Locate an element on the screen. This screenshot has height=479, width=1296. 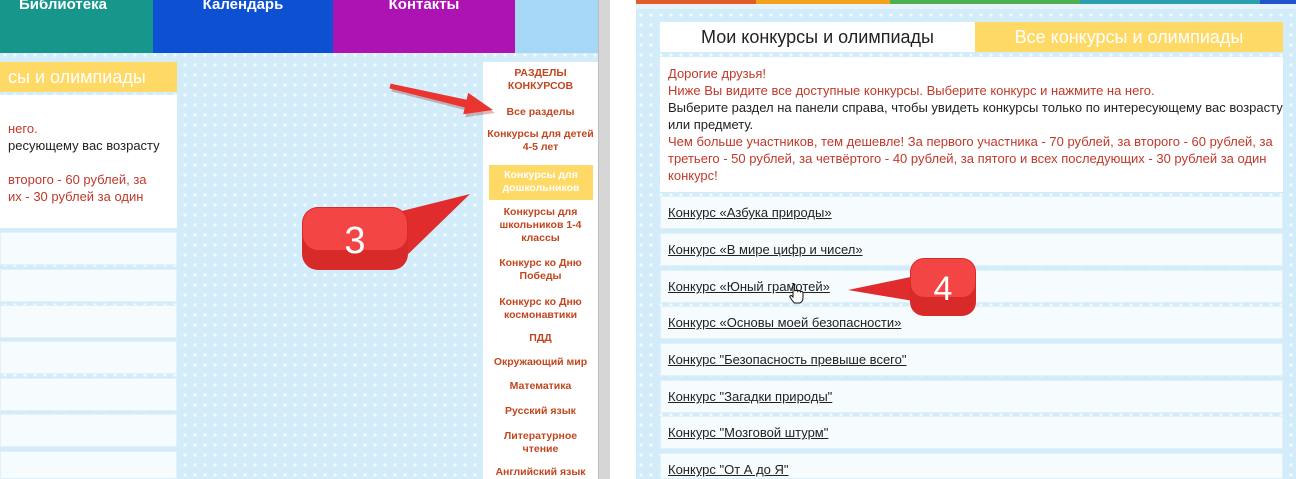
arrow-shape is located at coordinates (441, 99).